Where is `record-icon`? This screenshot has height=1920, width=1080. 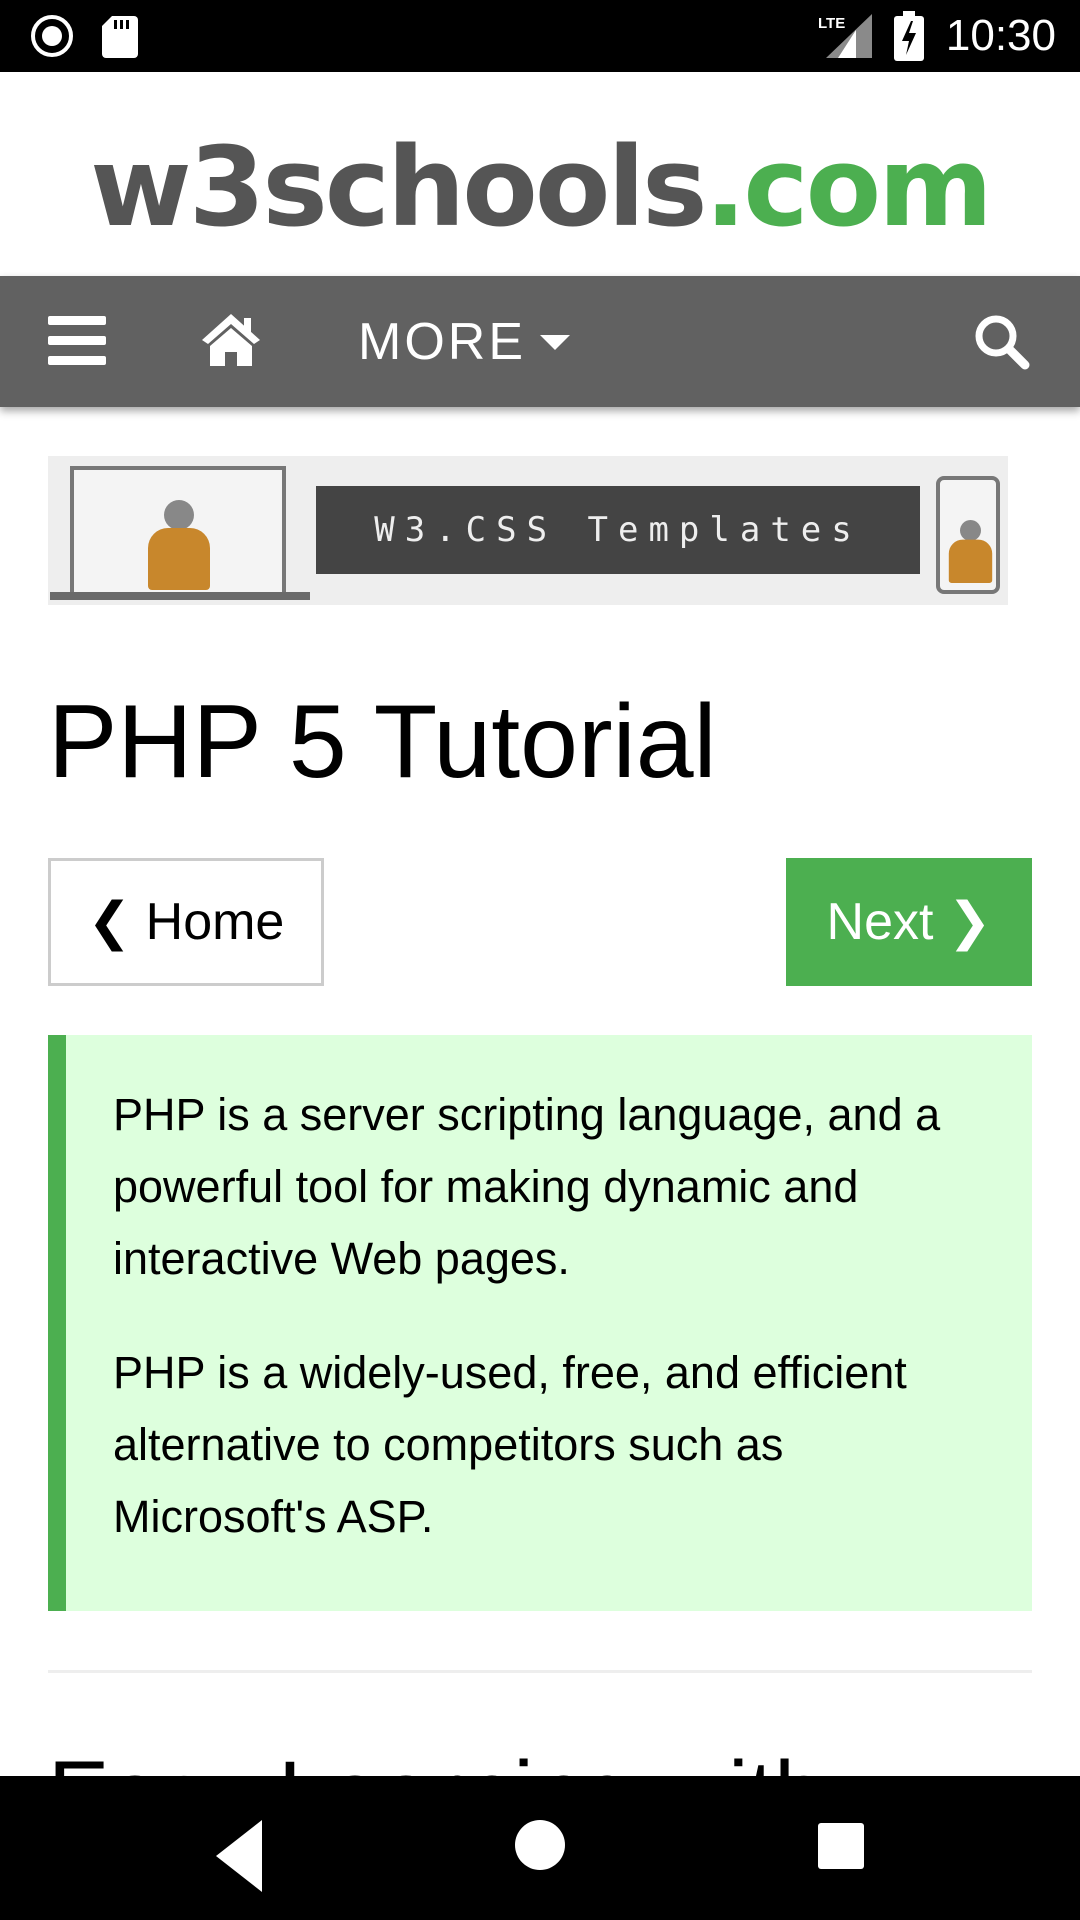
record-icon is located at coordinates (52, 36).